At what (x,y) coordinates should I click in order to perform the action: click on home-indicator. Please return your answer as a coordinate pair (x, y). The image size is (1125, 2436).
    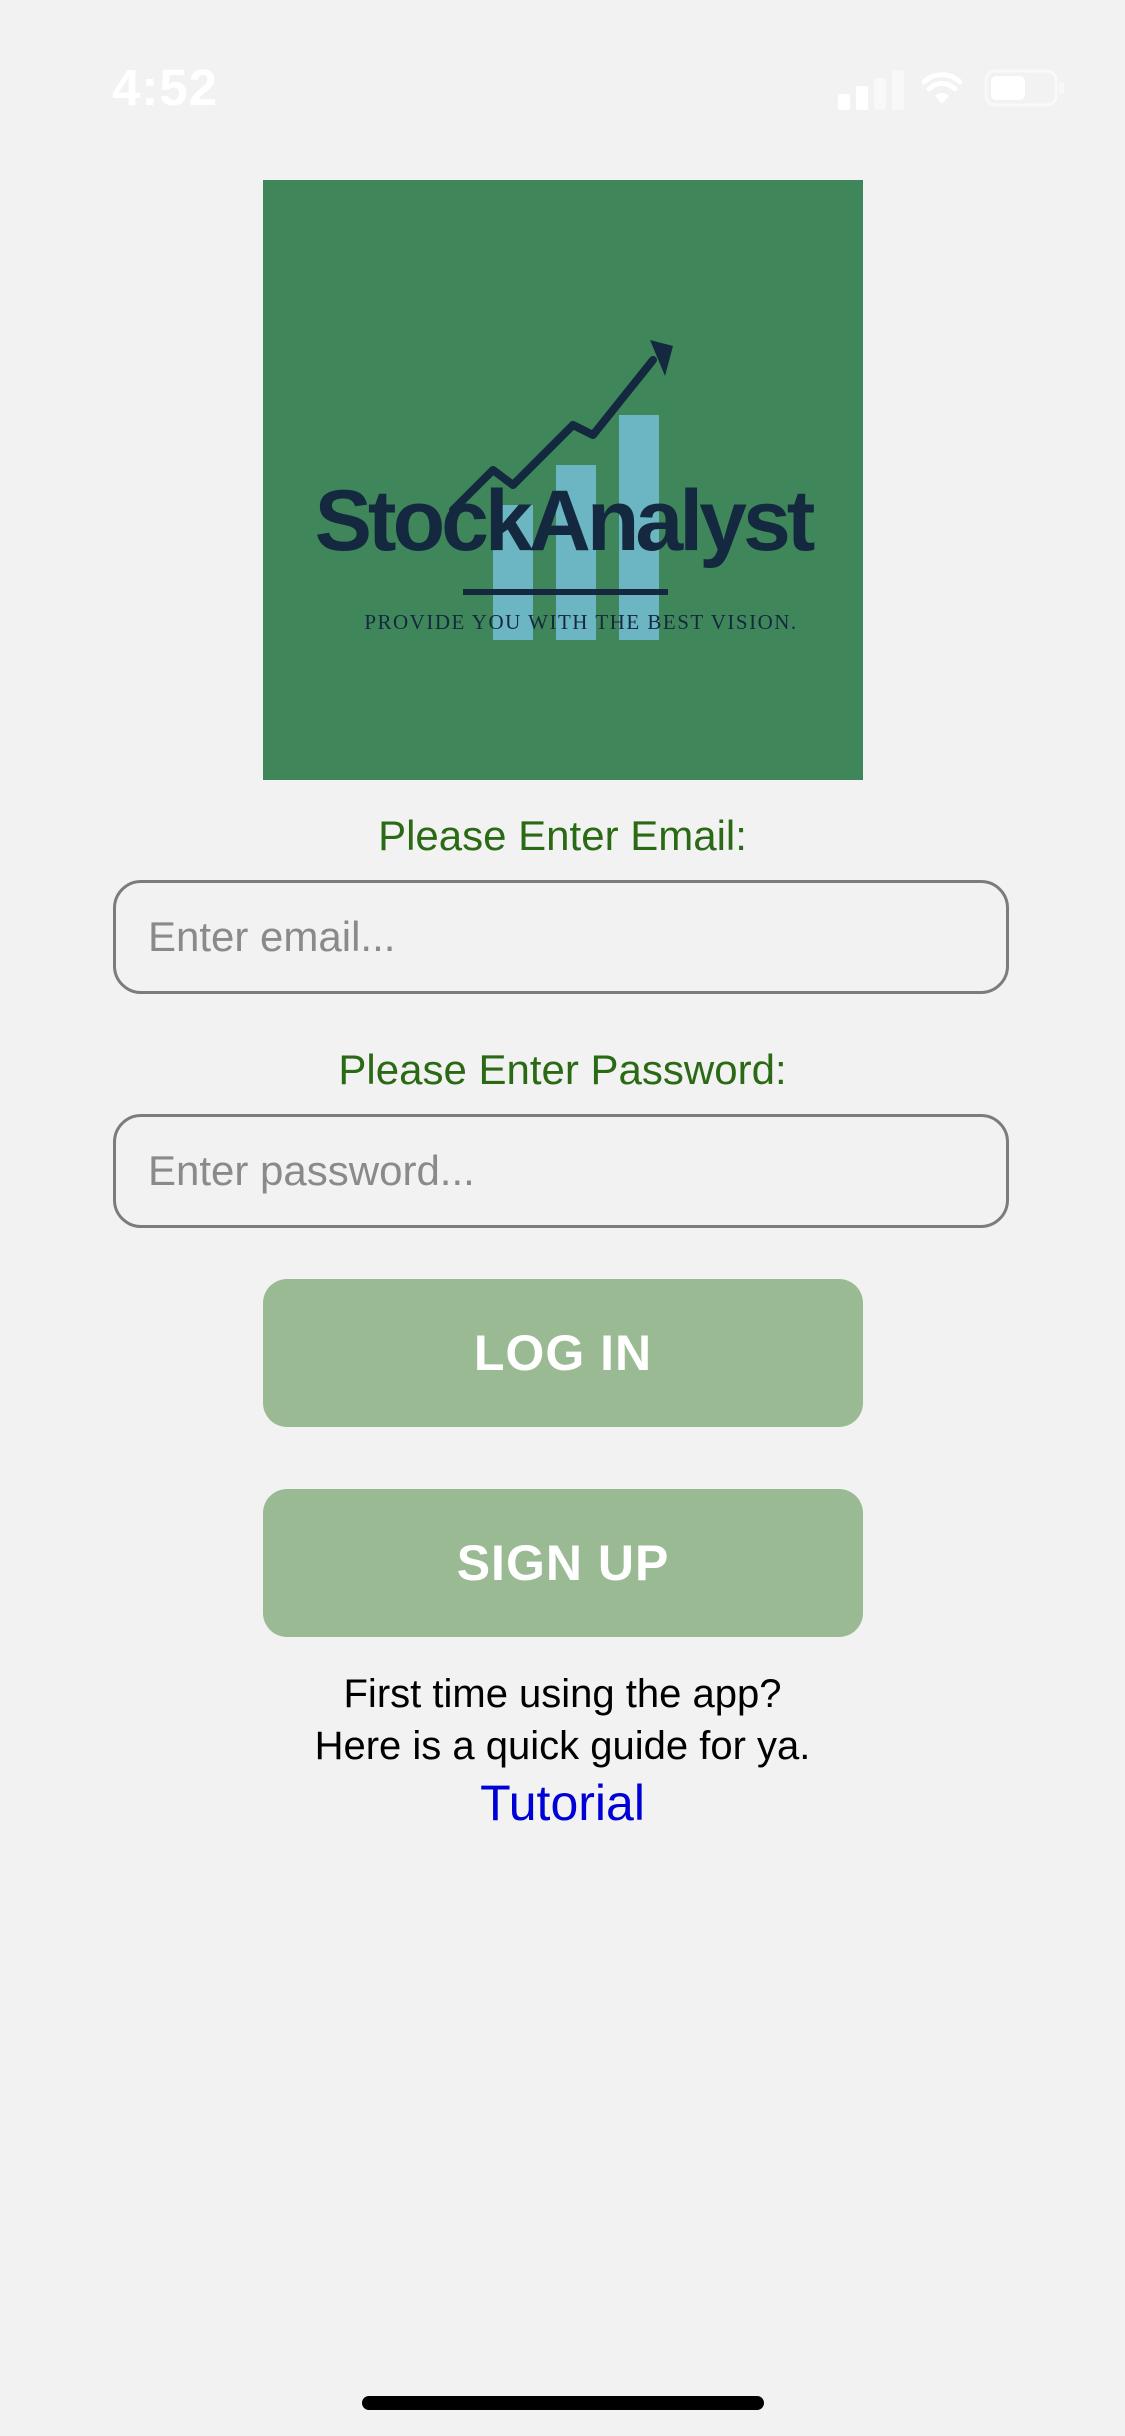
    Looking at the image, I should click on (563, 2403).